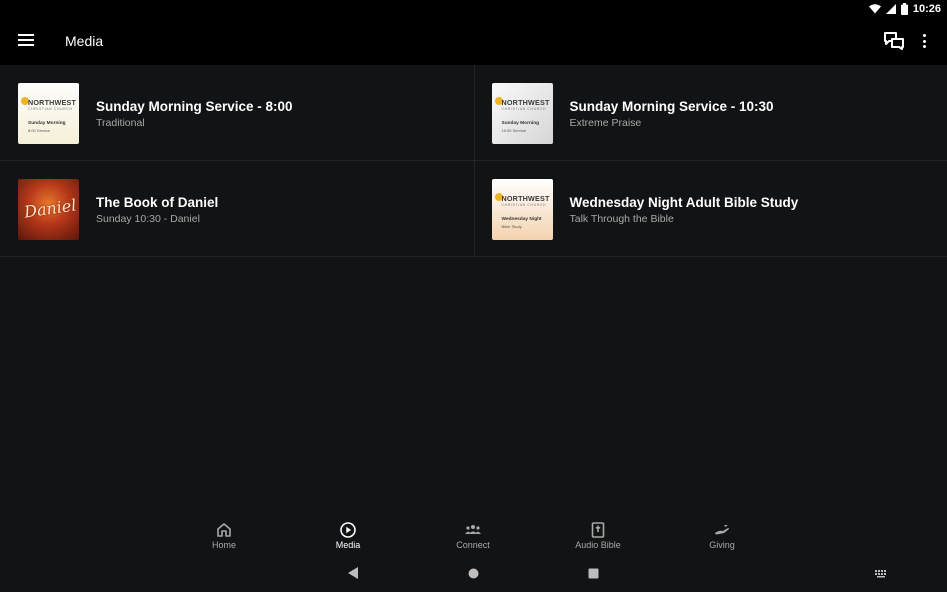  Describe the element at coordinates (84, 41) in the screenshot. I see `page-title: Media` at that location.